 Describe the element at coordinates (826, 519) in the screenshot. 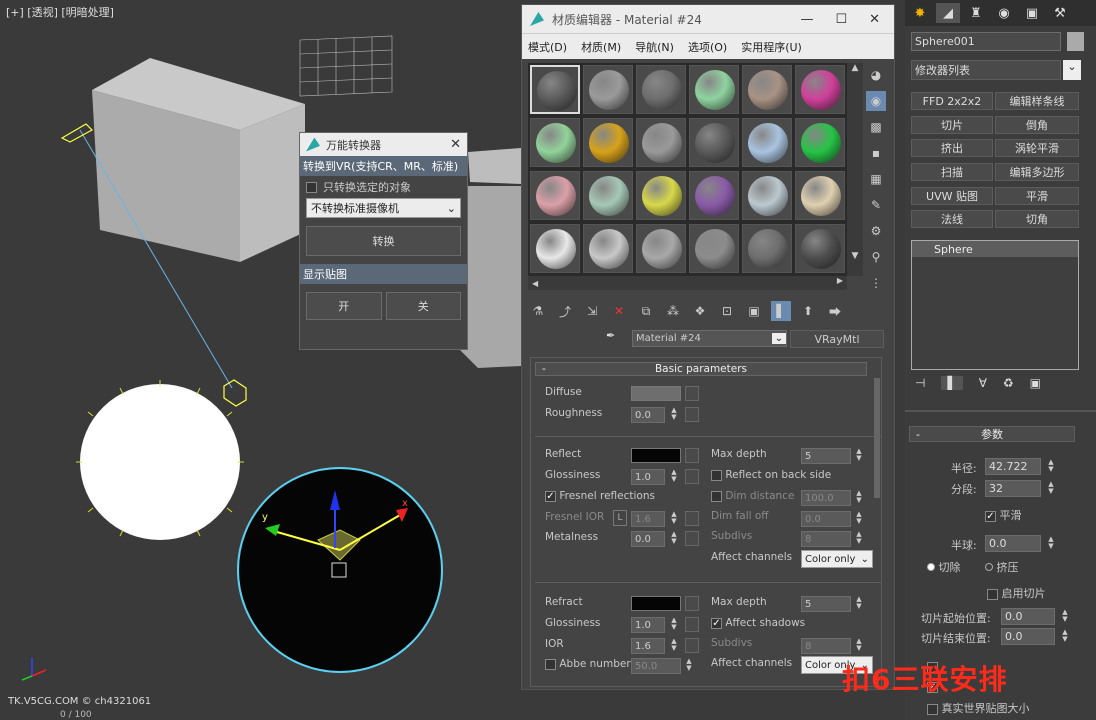

I see `dim-falloff-input: 0.0` at that location.